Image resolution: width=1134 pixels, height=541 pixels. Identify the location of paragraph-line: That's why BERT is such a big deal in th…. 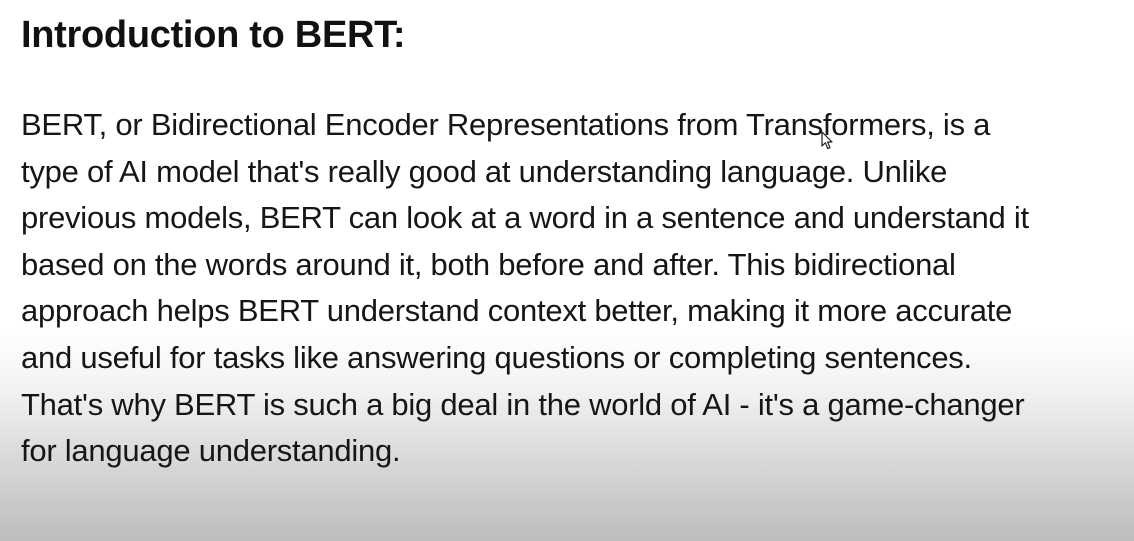
(523, 404).